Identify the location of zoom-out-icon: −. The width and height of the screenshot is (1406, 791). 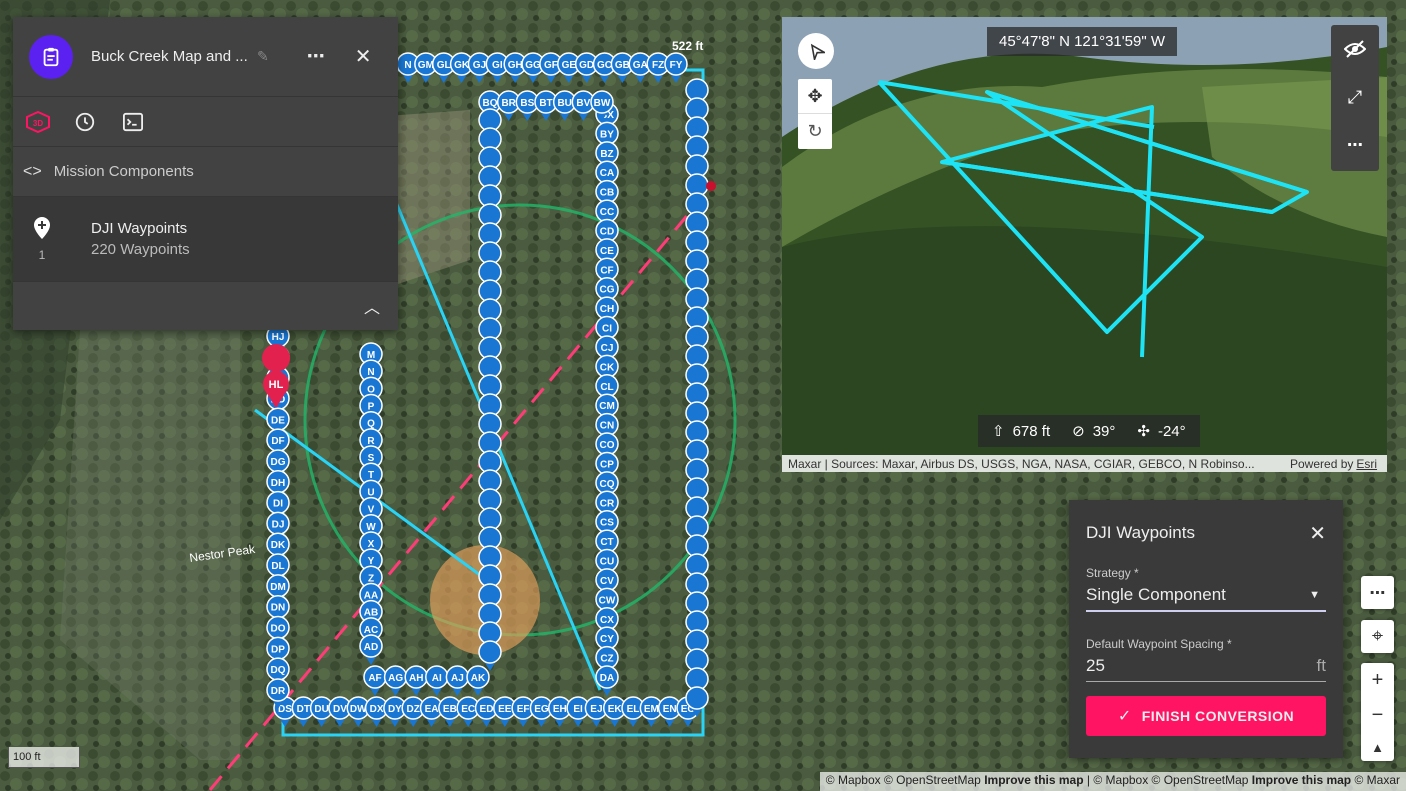
(1378, 715).